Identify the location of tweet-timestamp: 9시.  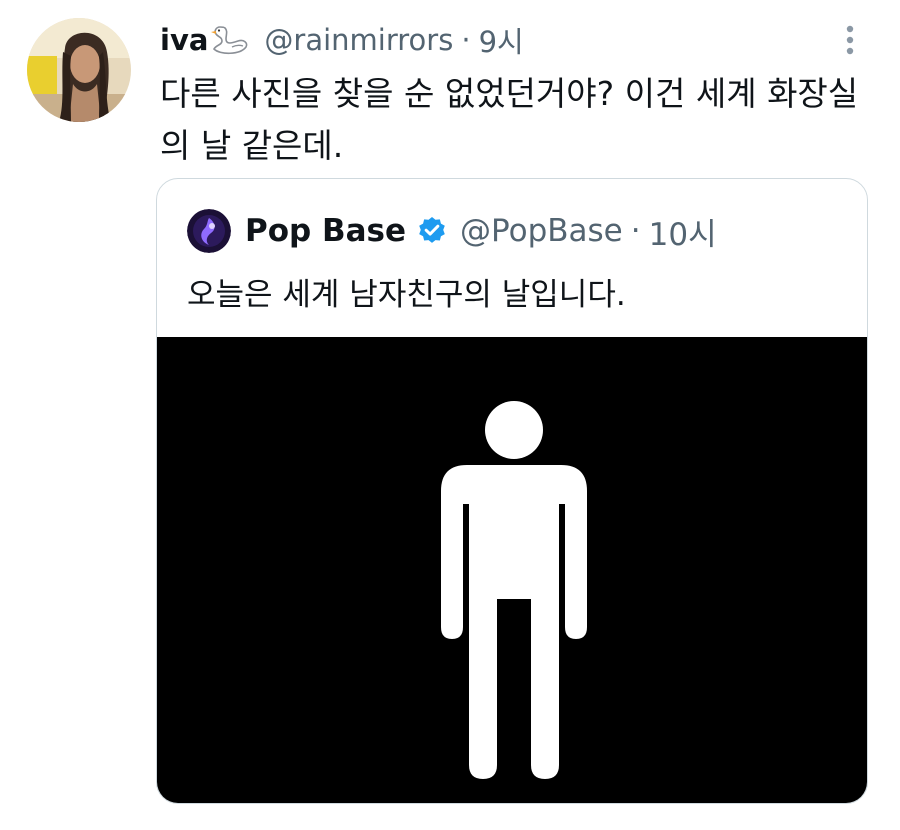
(501, 40).